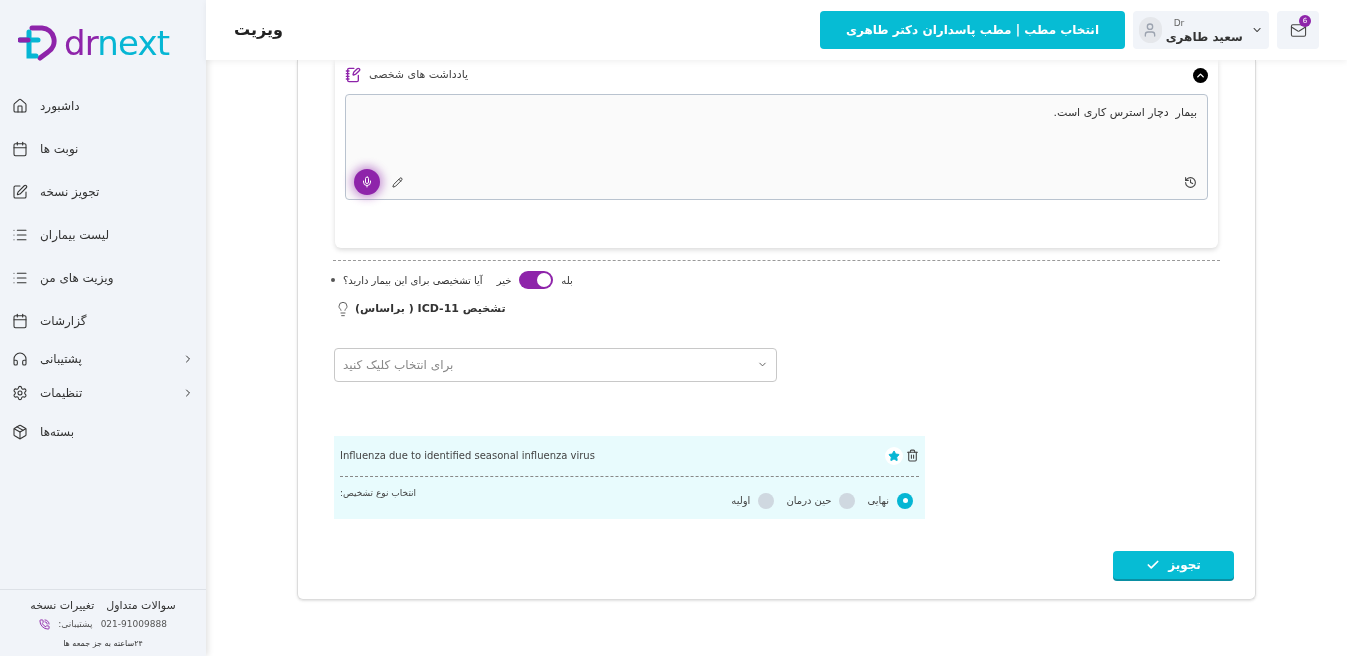 The height and width of the screenshot is (656, 1347). I want to click on diagnosis-type-radio: نهایی, so click(890, 500).